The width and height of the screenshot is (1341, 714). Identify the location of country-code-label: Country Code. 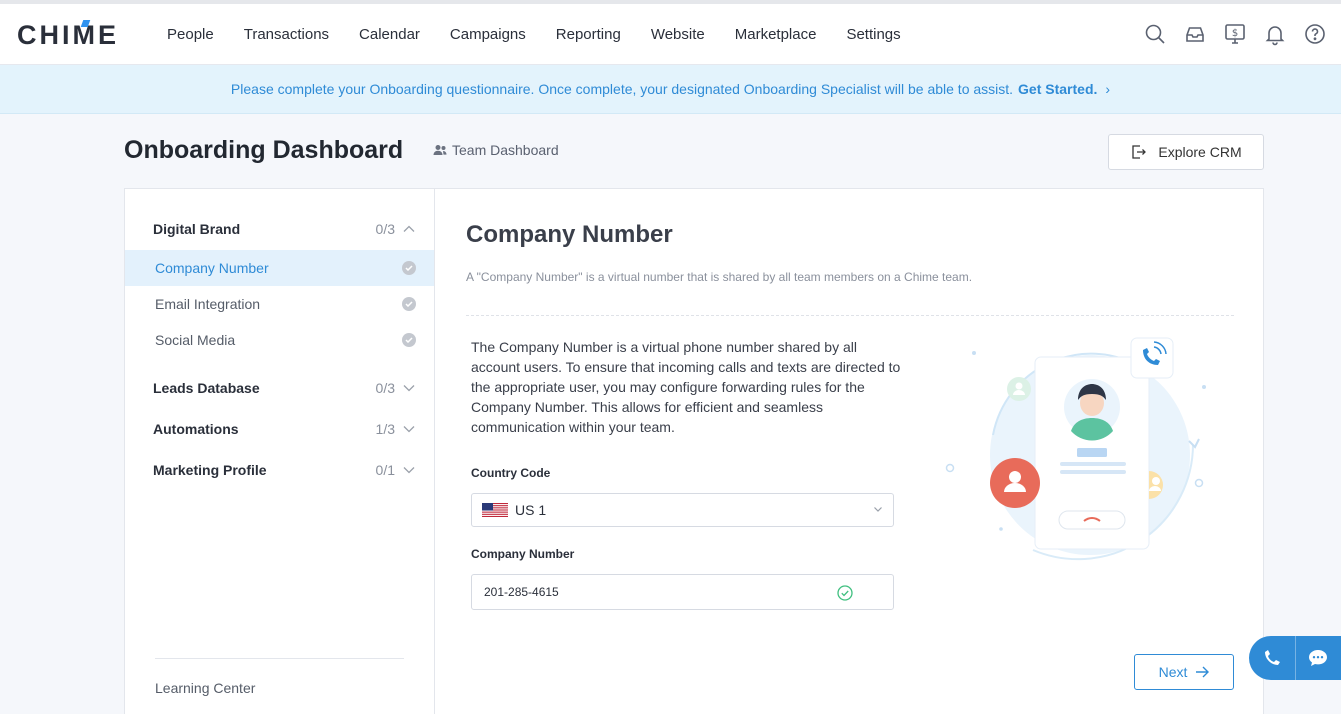
(511, 473).